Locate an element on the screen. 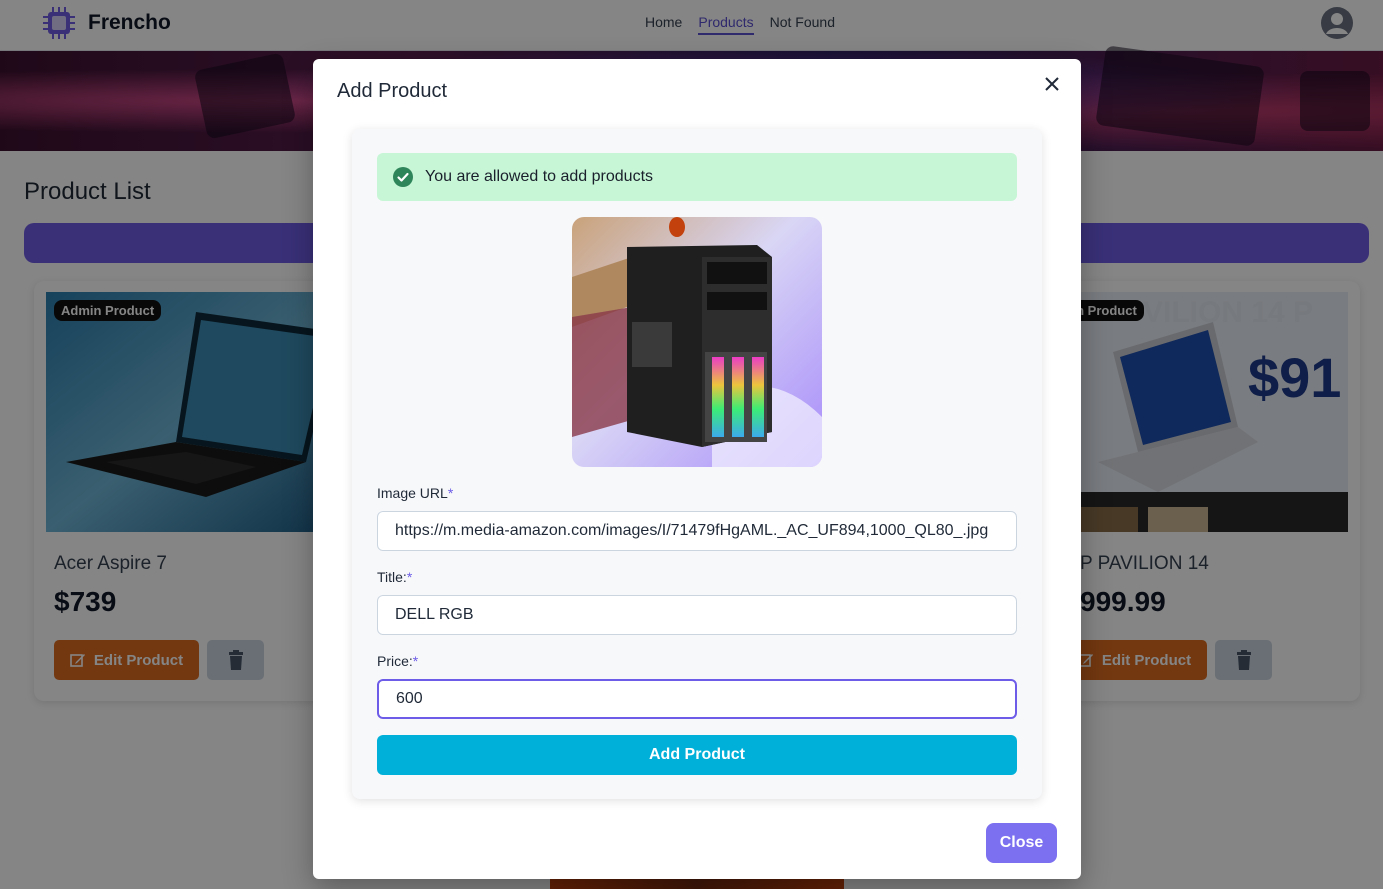  product-image-preview is located at coordinates (697, 342).